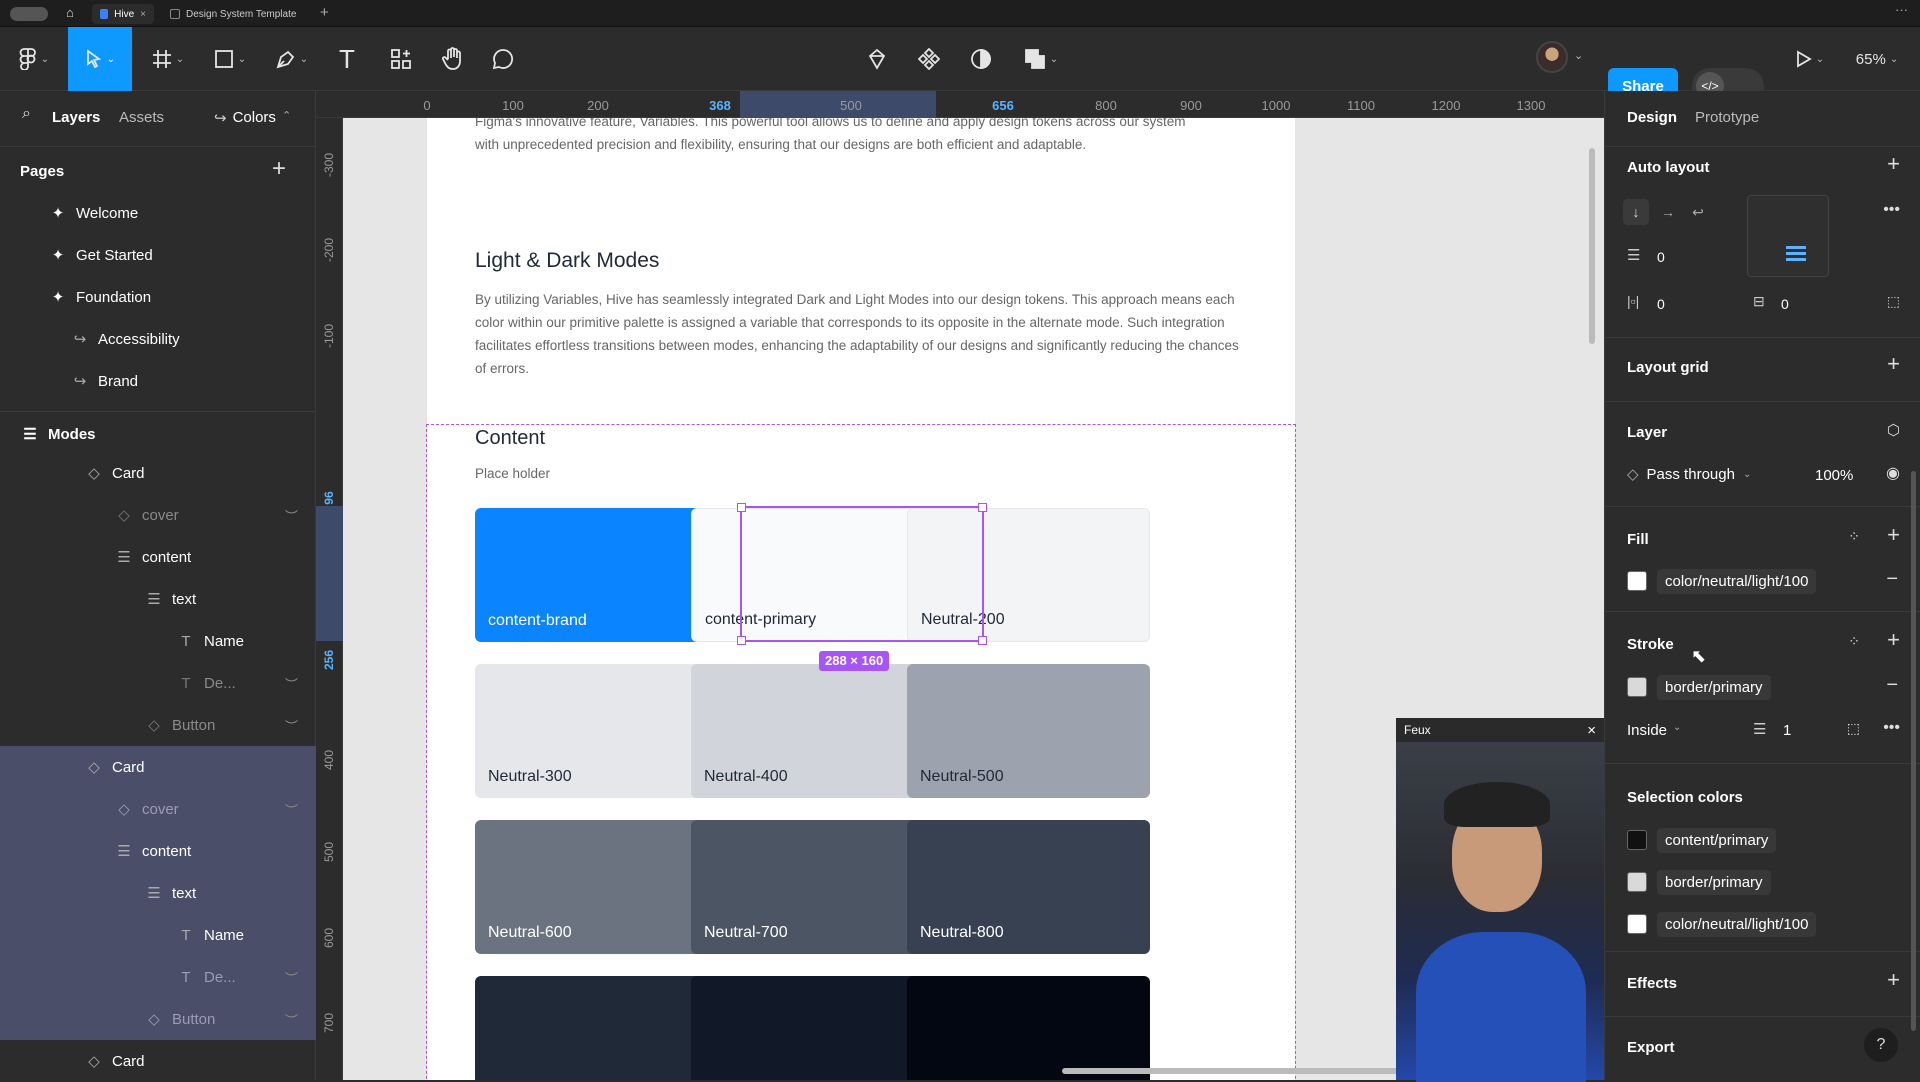 This screenshot has width=1920, height=1082. Describe the element at coordinates (34, 59) in the screenshot. I see `main-menu-button: ⌄` at that location.